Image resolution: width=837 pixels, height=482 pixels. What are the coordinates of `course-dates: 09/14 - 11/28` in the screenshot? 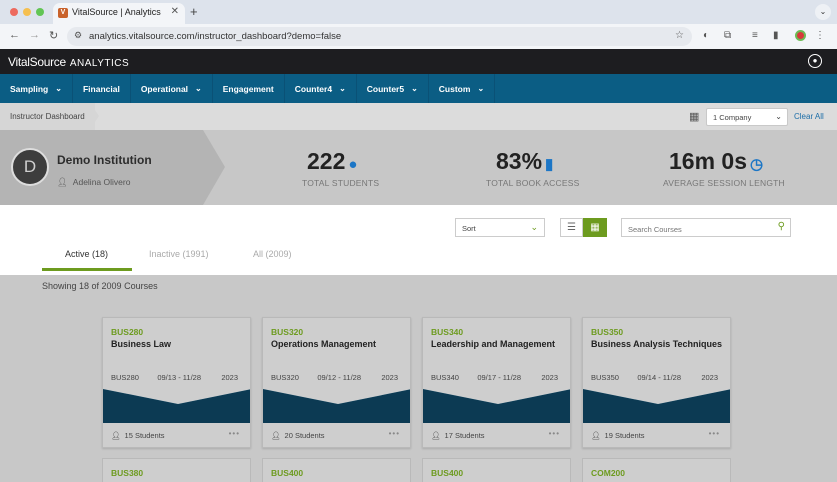 It's located at (659, 377).